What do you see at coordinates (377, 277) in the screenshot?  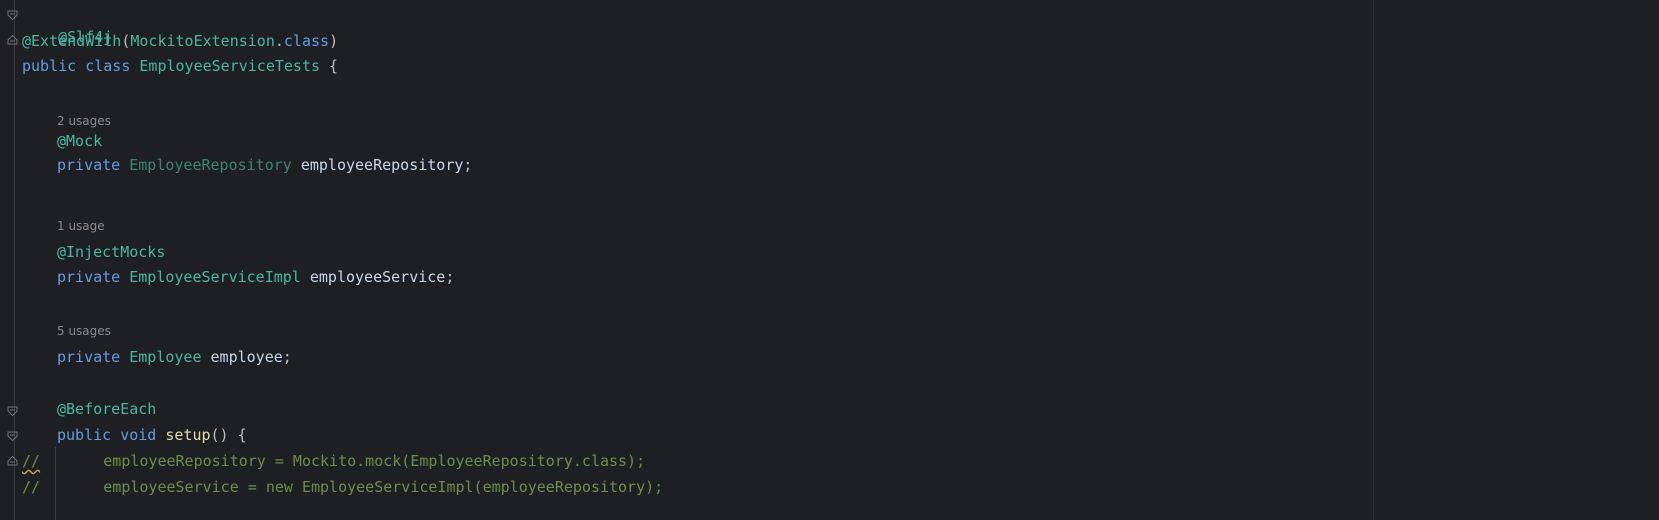 I see `field-name: employeeService` at bounding box center [377, 277].